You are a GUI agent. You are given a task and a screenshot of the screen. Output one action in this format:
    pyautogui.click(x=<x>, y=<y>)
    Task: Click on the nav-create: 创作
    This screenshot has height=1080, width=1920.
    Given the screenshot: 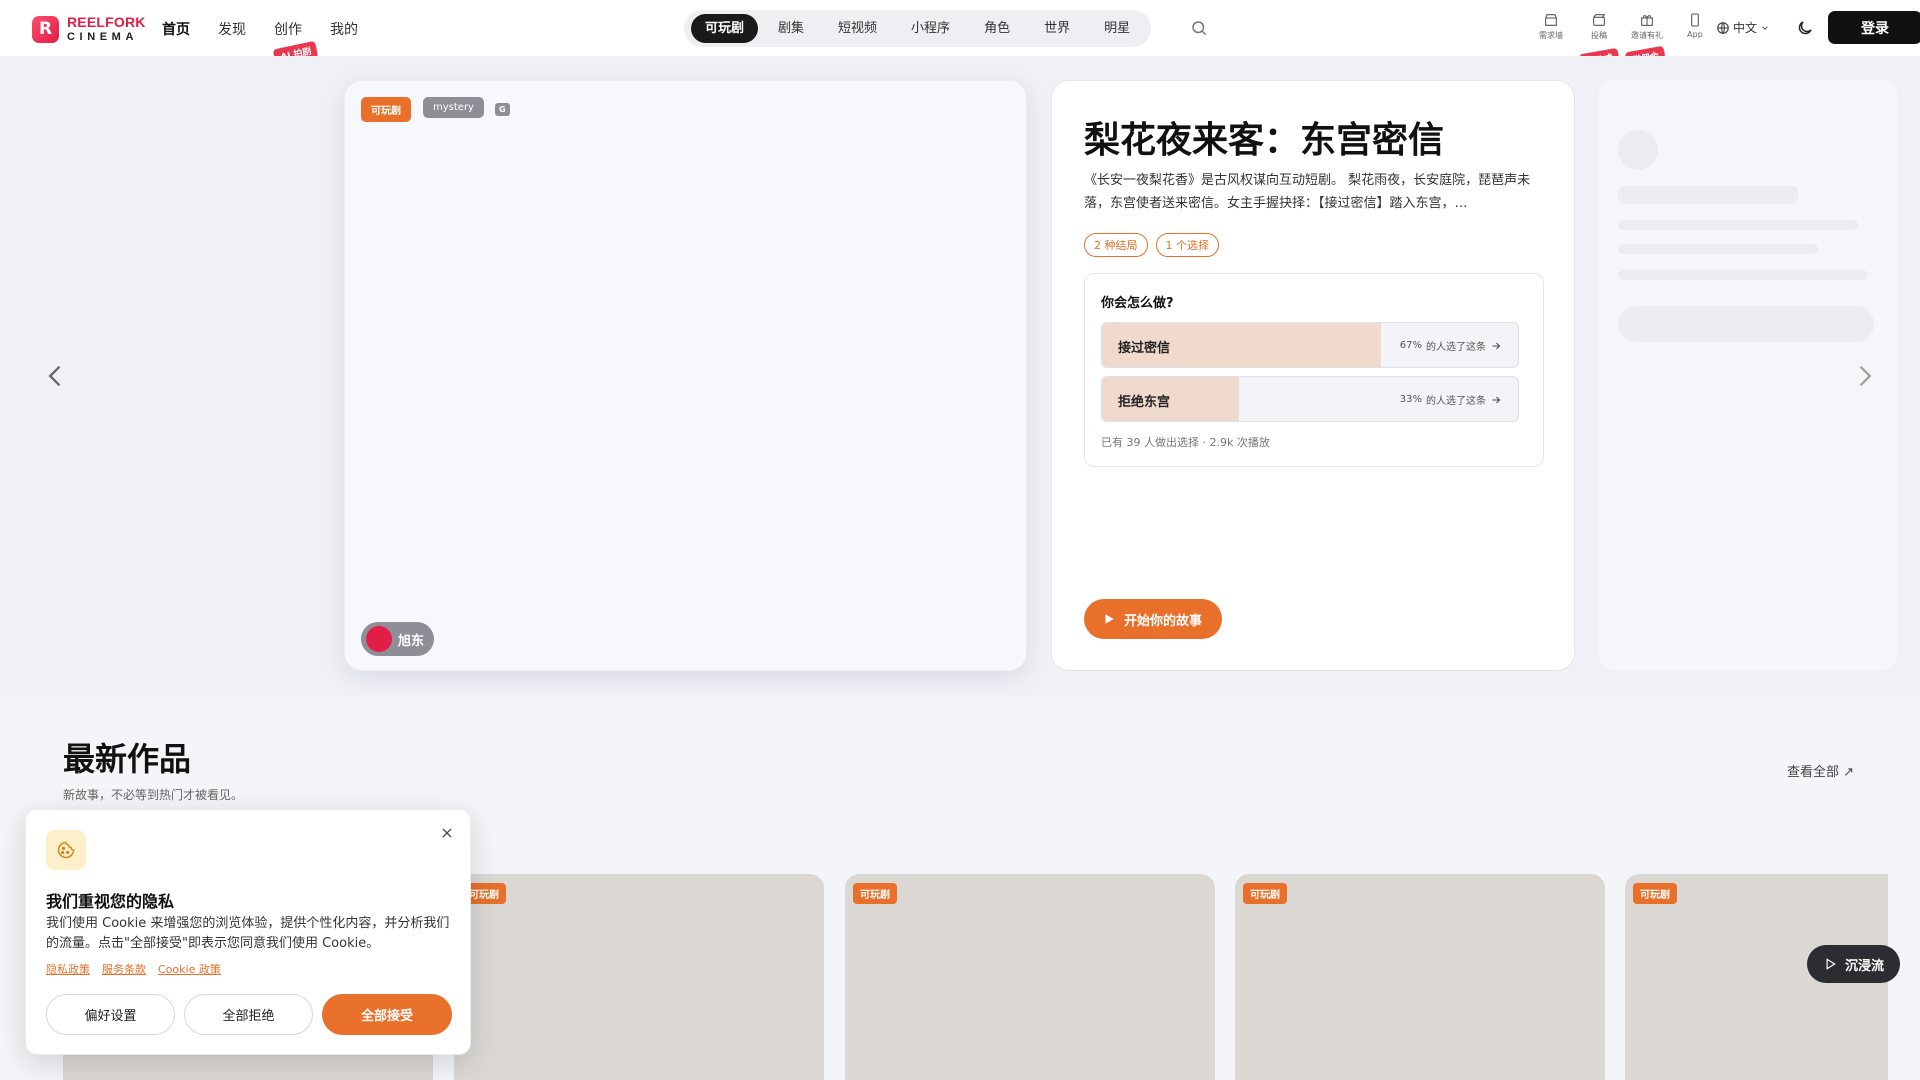 What is the action you would take?
    pyautogui.click(x=288, y=29)
    